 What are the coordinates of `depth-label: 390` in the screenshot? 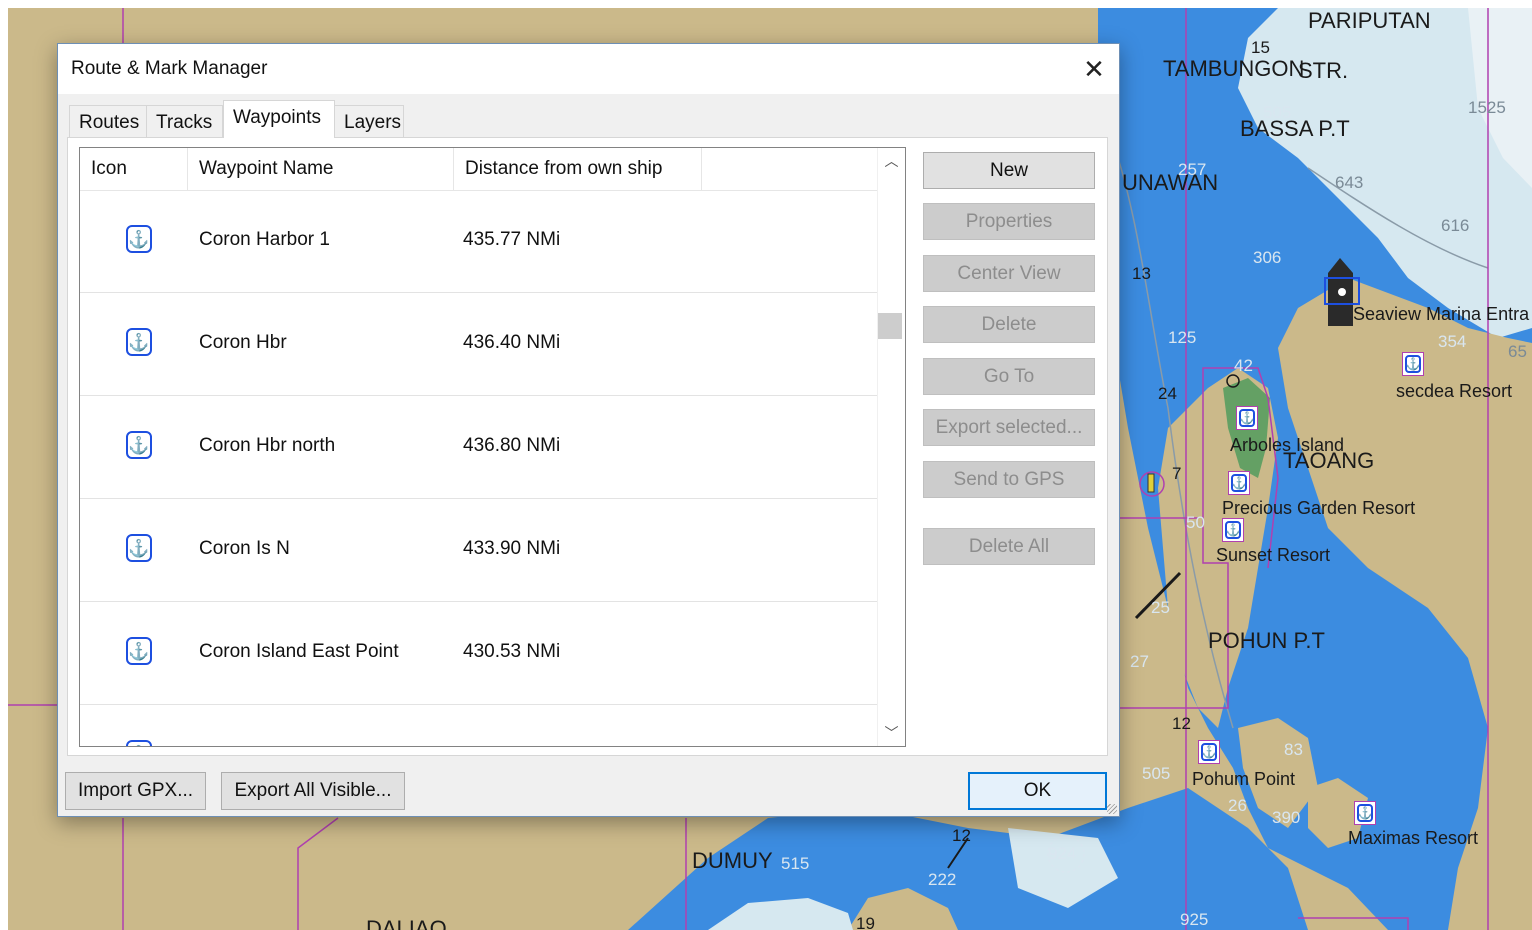 It's located at (1286, 817).